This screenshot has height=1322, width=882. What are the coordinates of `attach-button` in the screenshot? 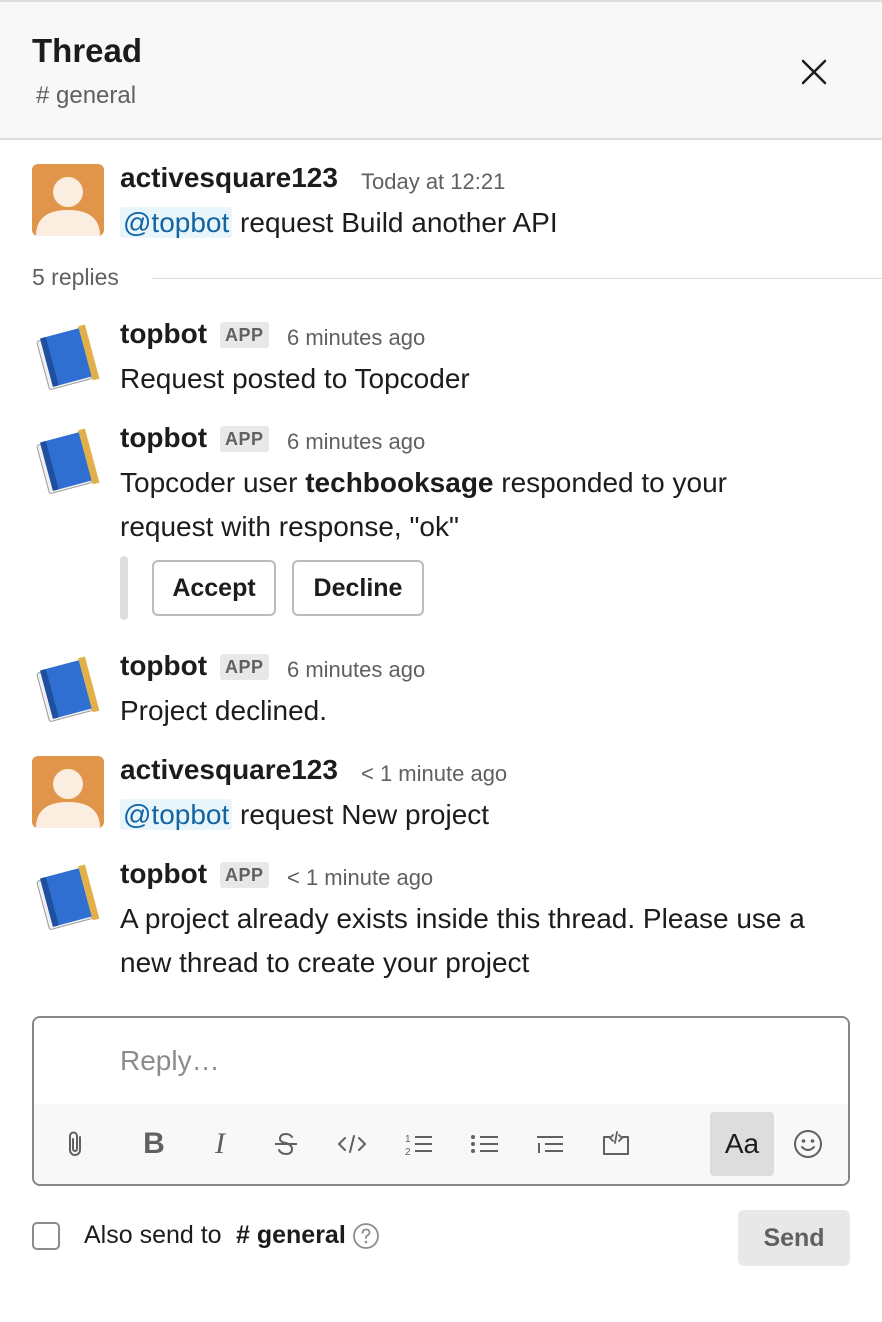 It's located at (76, 1144).